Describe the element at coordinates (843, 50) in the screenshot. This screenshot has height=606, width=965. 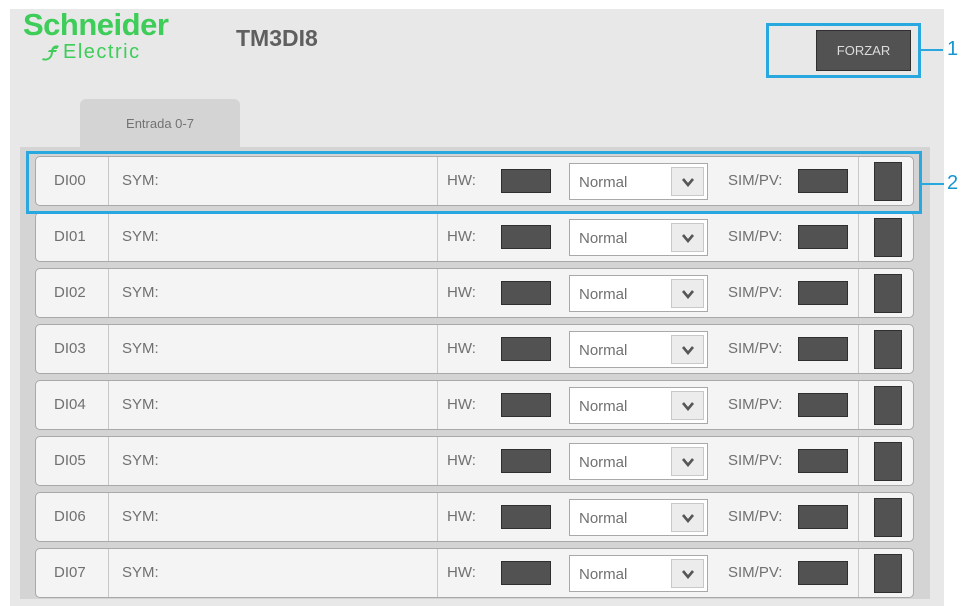
I see `callout-box-force` at that location.